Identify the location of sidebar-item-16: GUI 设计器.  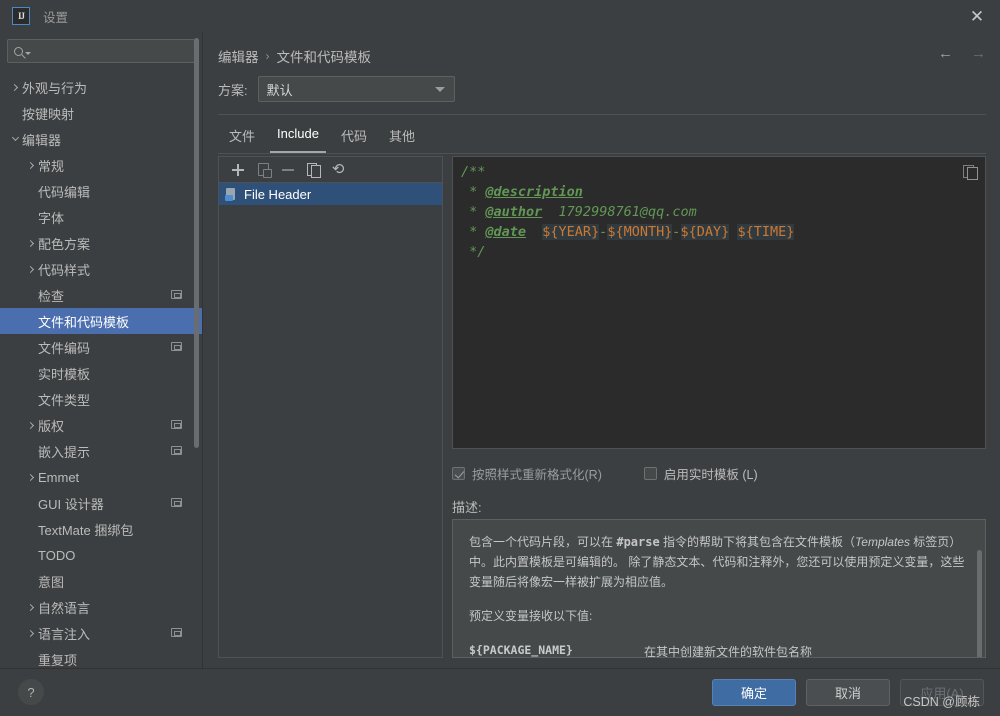
(101, 503).